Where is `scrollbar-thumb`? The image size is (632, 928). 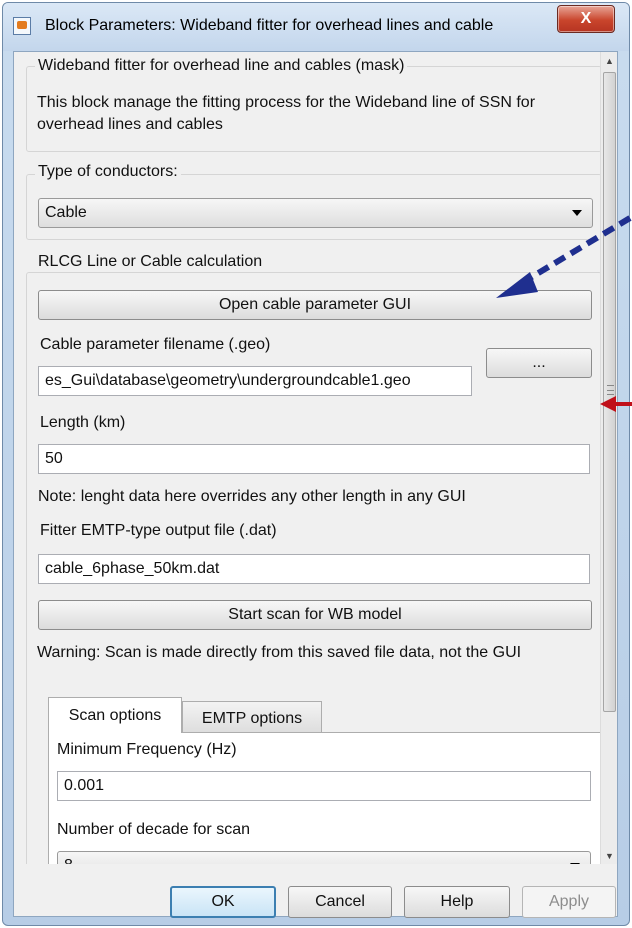 scrollbar-thumb is located at coordinates (609, 392).